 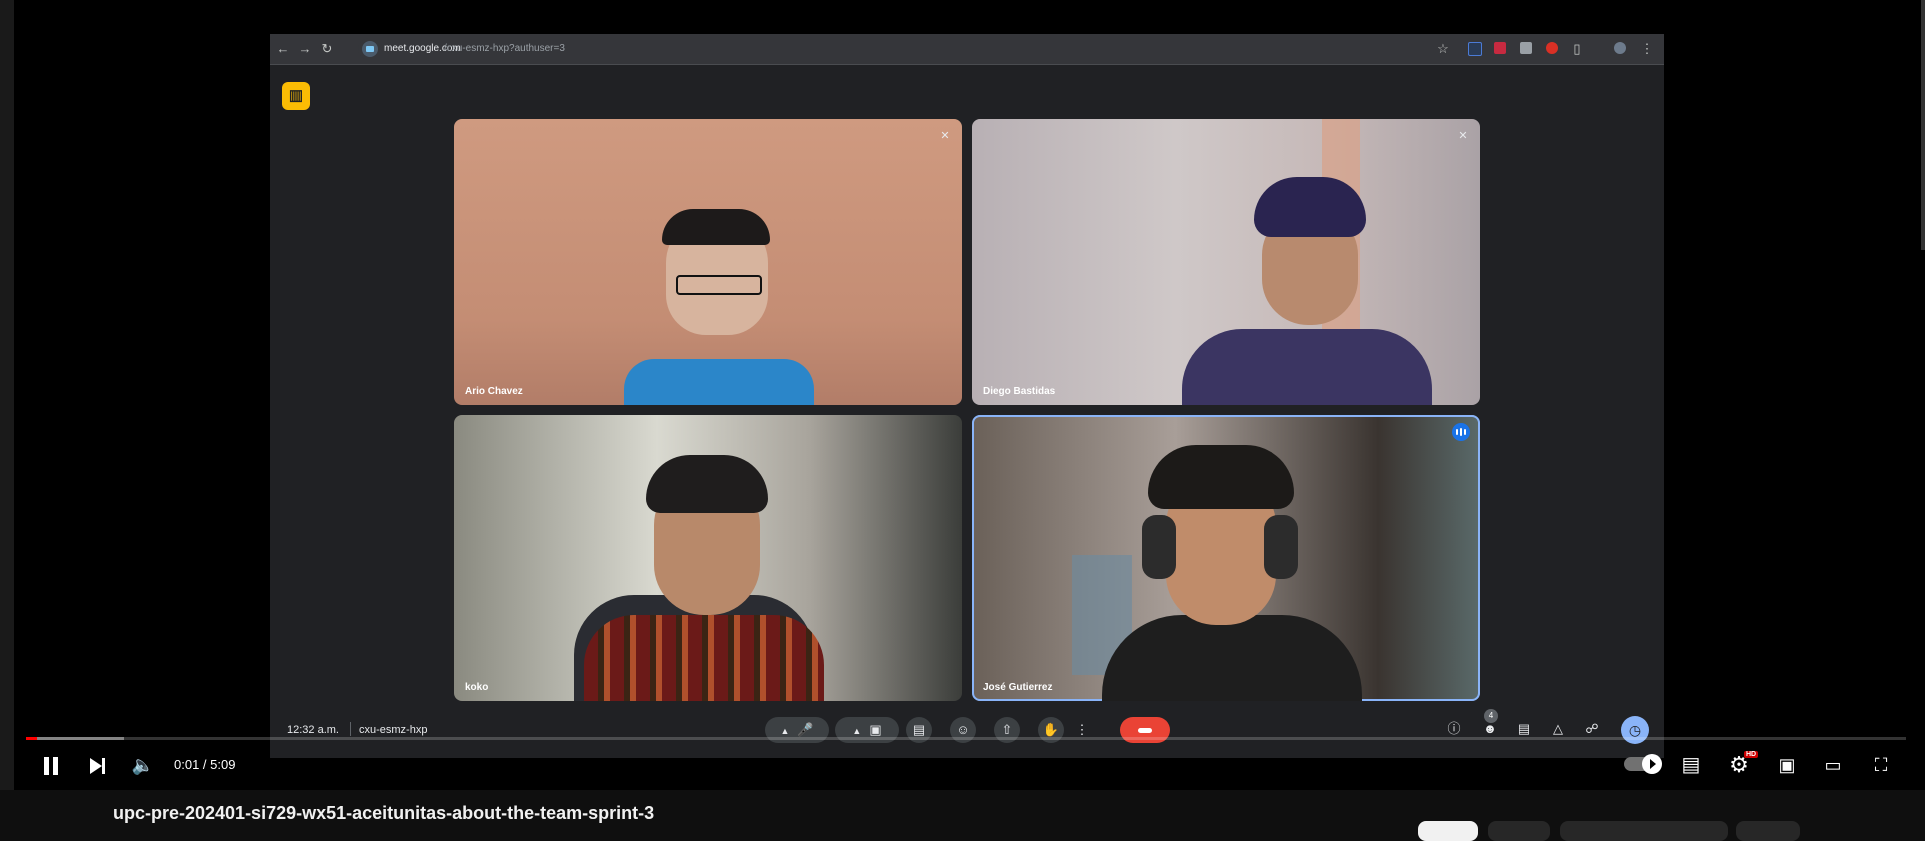 I want to click on miniplayer-icon: ▣, so click(x=1787, y=765).